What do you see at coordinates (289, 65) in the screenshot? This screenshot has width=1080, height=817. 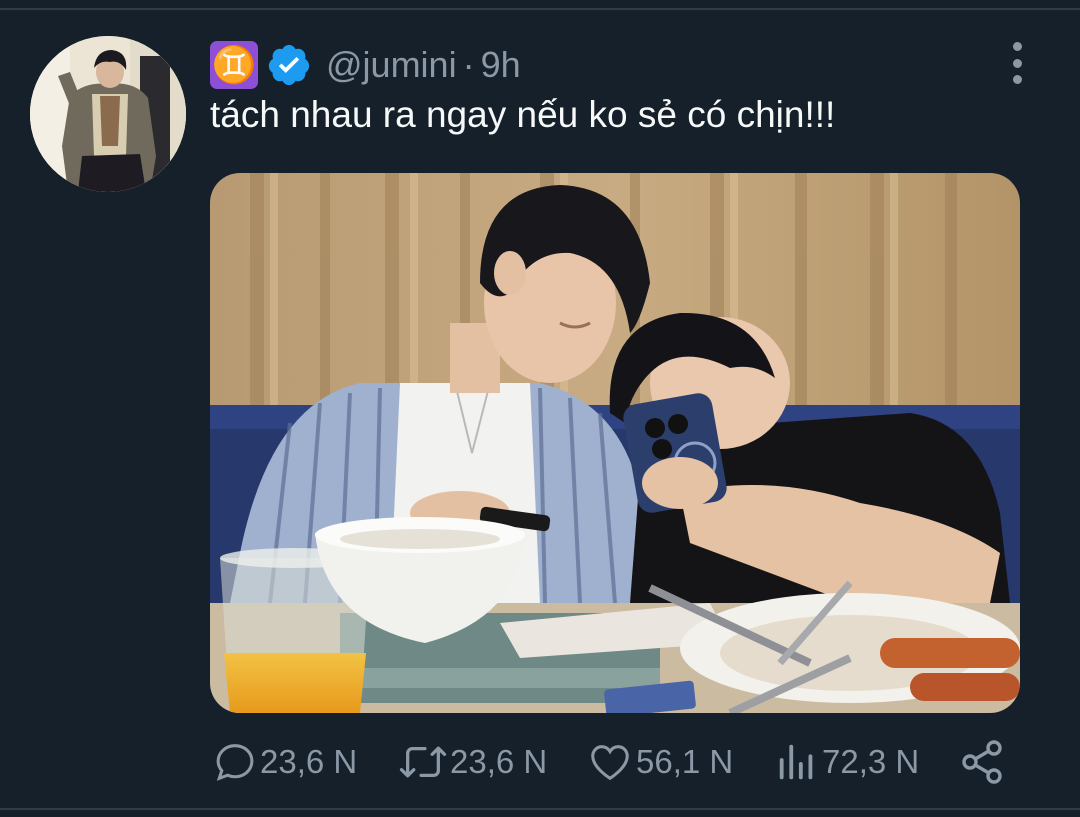 I see `verified-badge-icon` at bounding box center [289, 65].